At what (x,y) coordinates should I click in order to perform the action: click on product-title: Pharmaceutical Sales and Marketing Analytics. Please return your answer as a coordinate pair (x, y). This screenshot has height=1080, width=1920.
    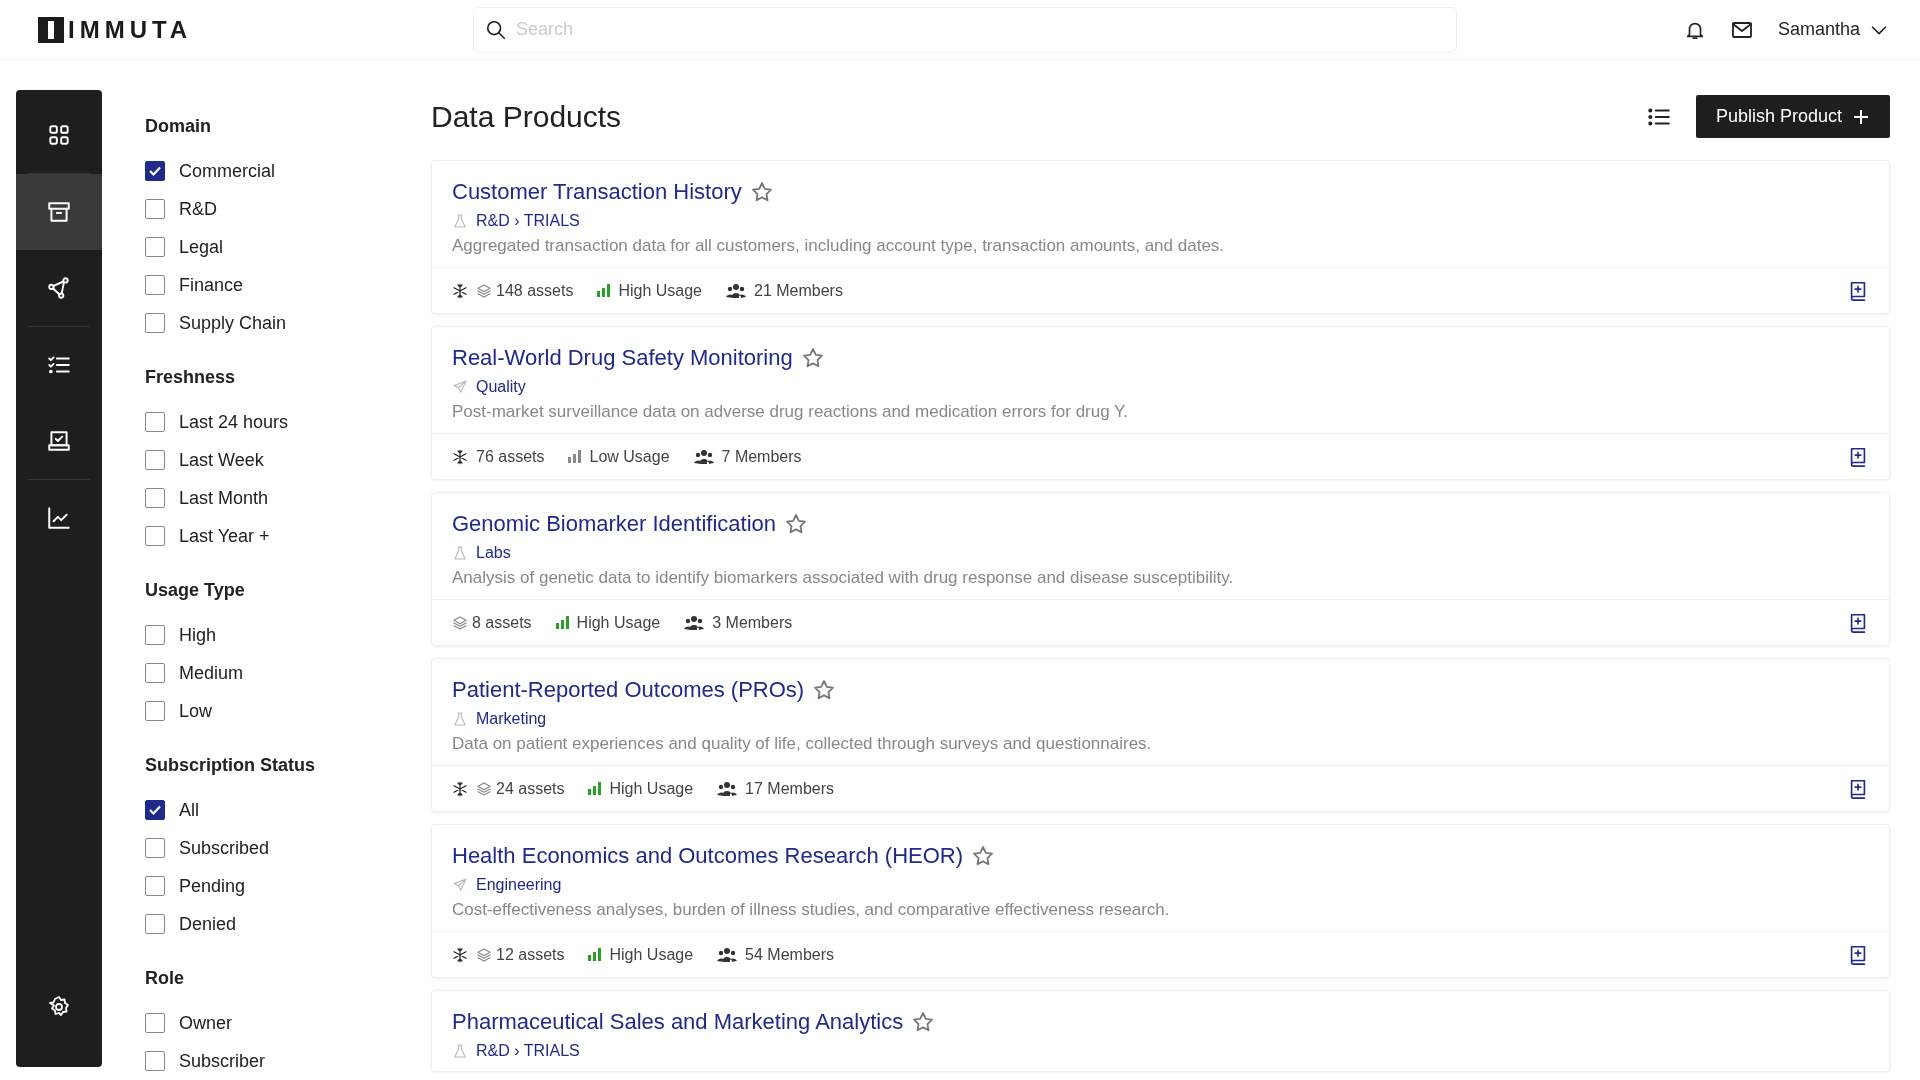
    Looking at the image, I should click on (678, 1022).